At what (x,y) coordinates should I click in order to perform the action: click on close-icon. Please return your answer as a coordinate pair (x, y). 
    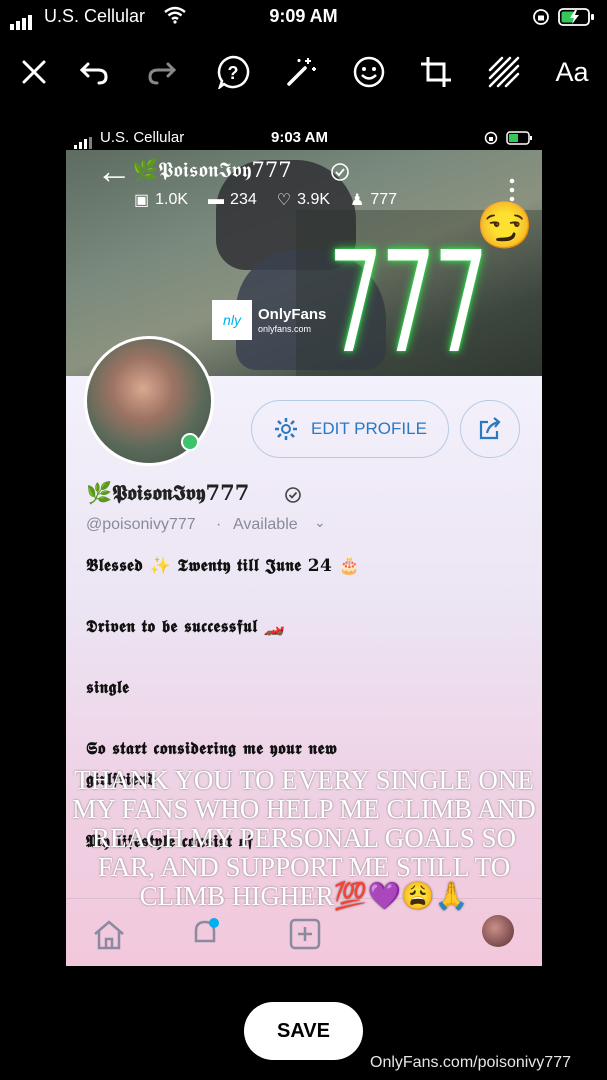
    Looking at the image, I should click on (34, 72).